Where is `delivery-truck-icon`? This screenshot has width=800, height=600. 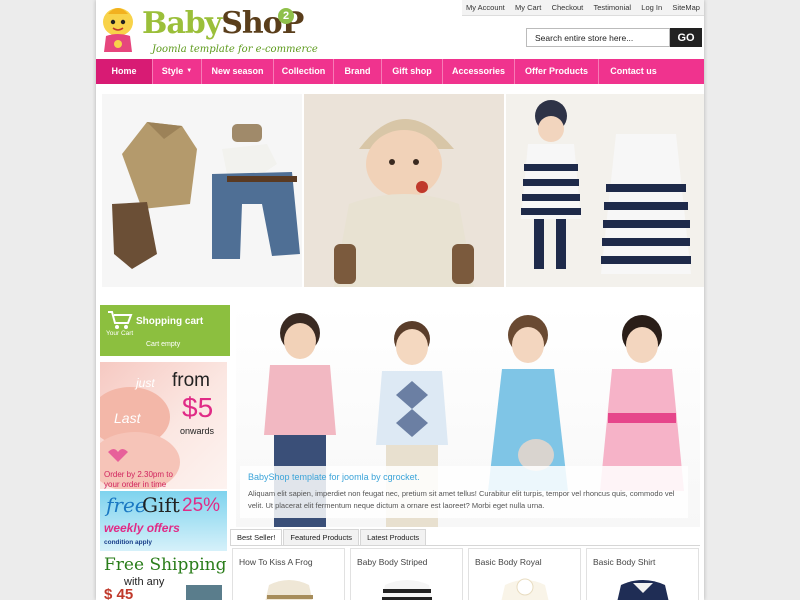 delivery-truck-icon is located at coordinates (204, 592).